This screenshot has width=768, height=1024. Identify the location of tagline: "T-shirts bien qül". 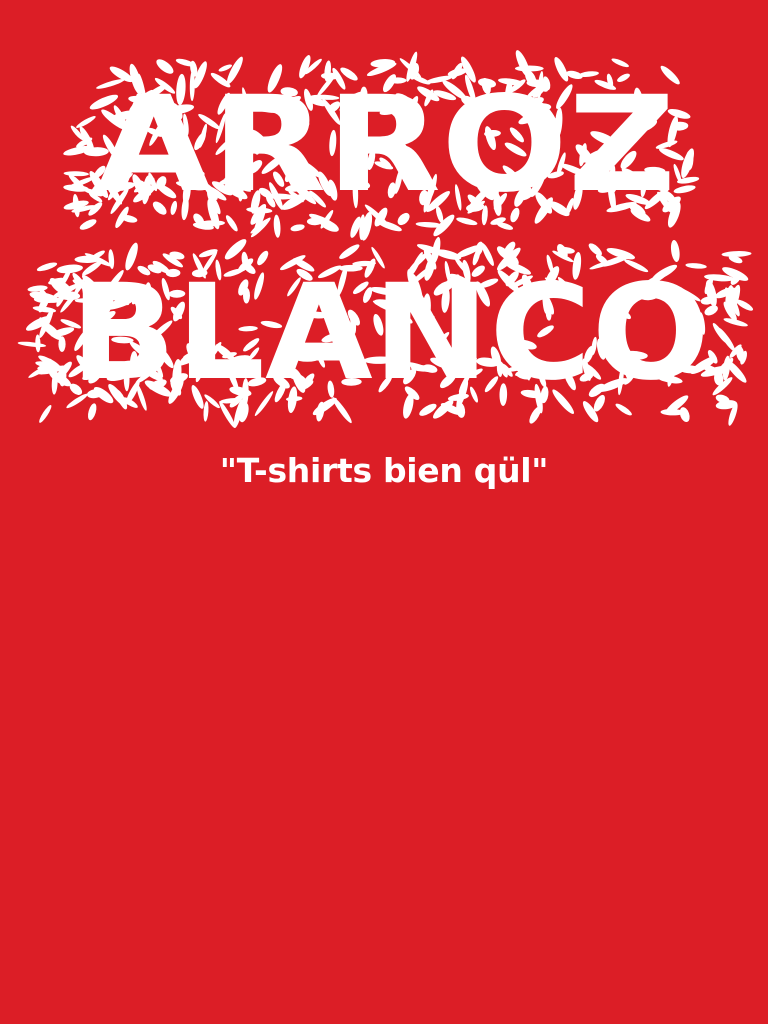
(384, 470).